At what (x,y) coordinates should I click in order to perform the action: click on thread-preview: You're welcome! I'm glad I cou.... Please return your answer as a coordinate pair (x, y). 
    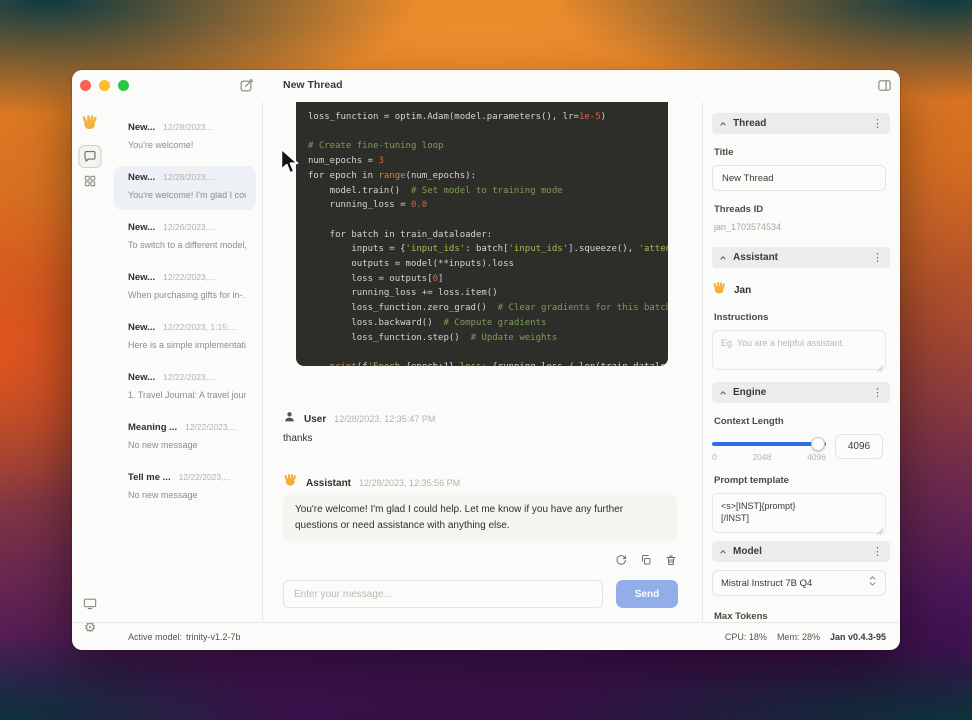
    Looking at the image, I should click on (187, 195).